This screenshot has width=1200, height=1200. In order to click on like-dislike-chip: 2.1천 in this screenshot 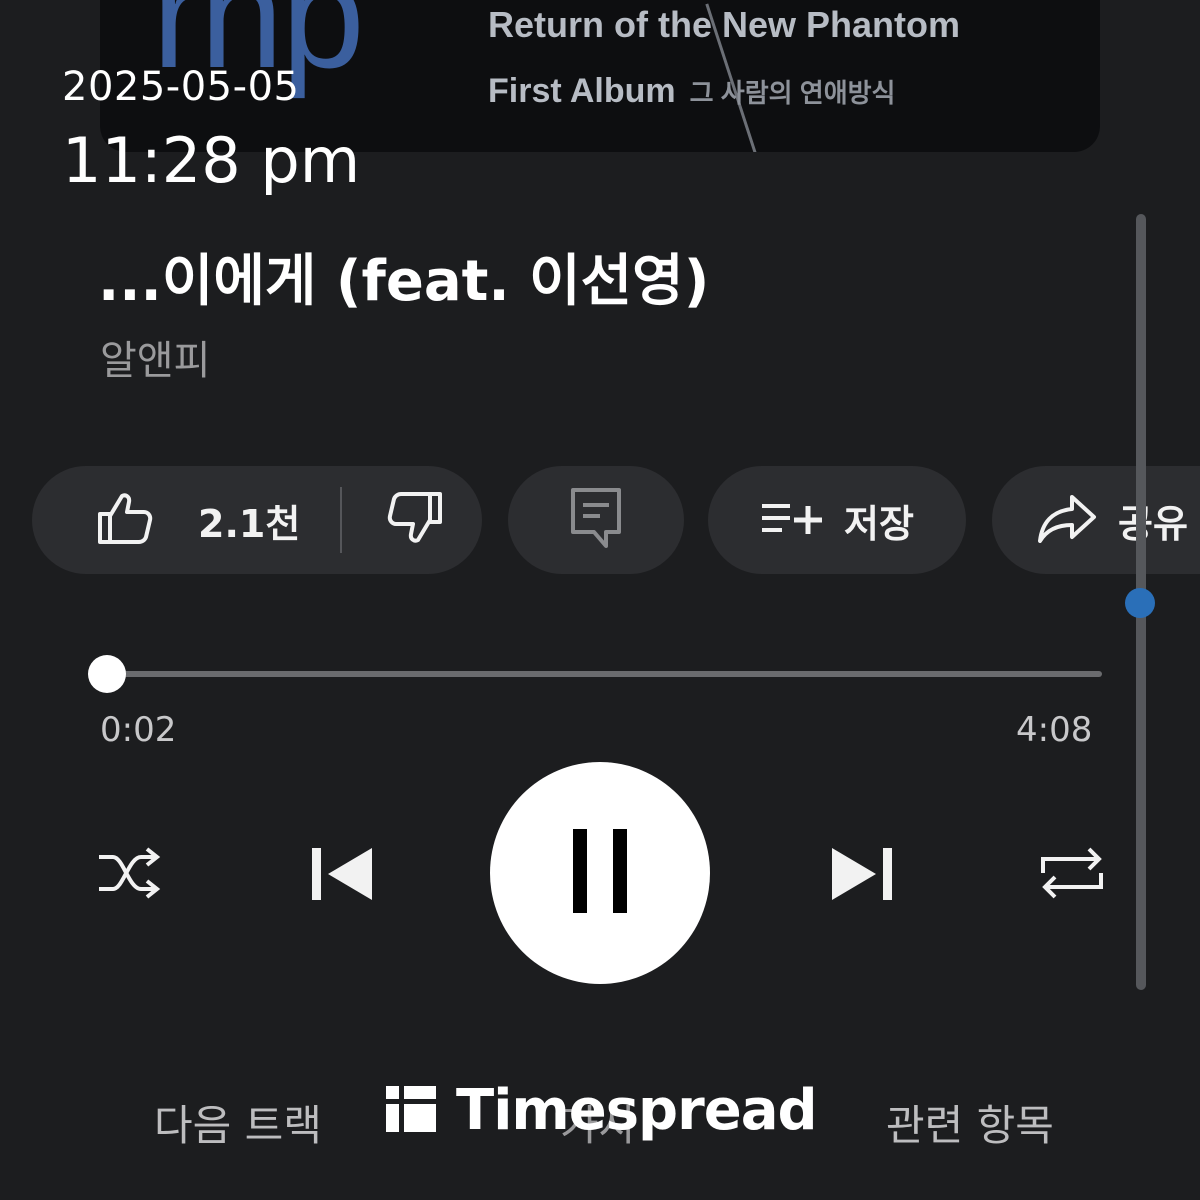, I will do `click(257, 520)`.